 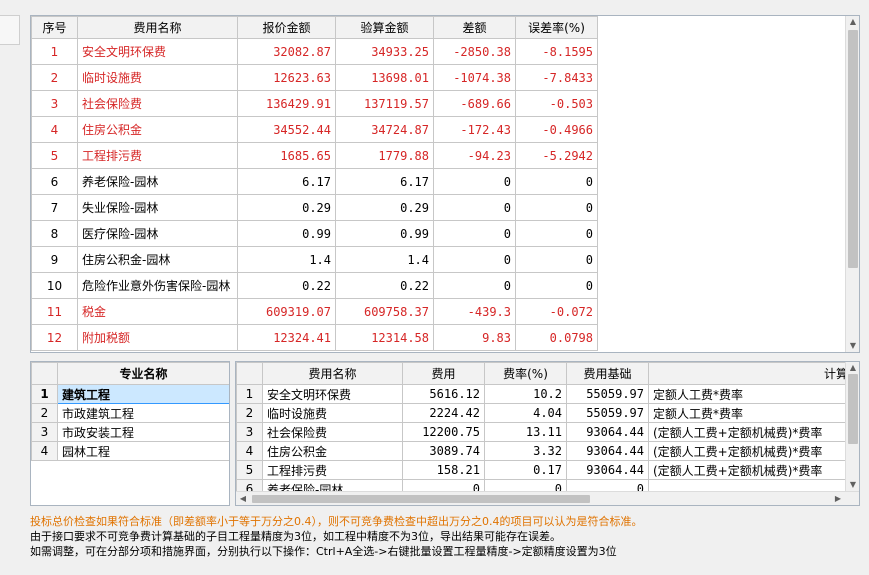 What do you see at coordinates (852, 346) in the screenshot?
I see `scroll-down-icon: ▼` at bounding box center [852, 346].